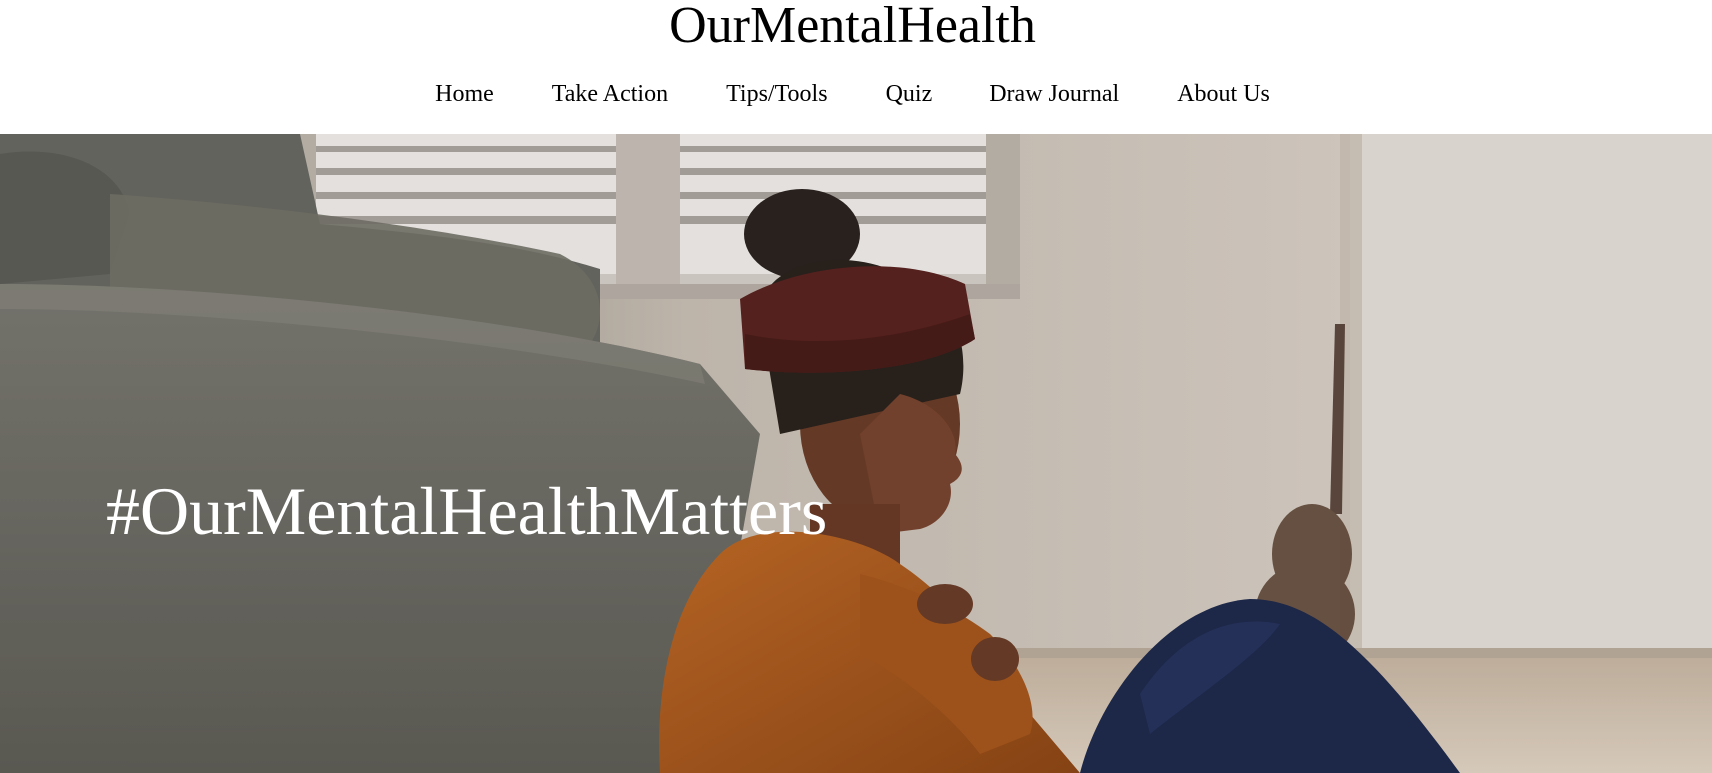 The image size is (1712, 773). Describe the element at coordinates (464, 94) in the screenshot. I see `nav-link-home: Home` at that location.